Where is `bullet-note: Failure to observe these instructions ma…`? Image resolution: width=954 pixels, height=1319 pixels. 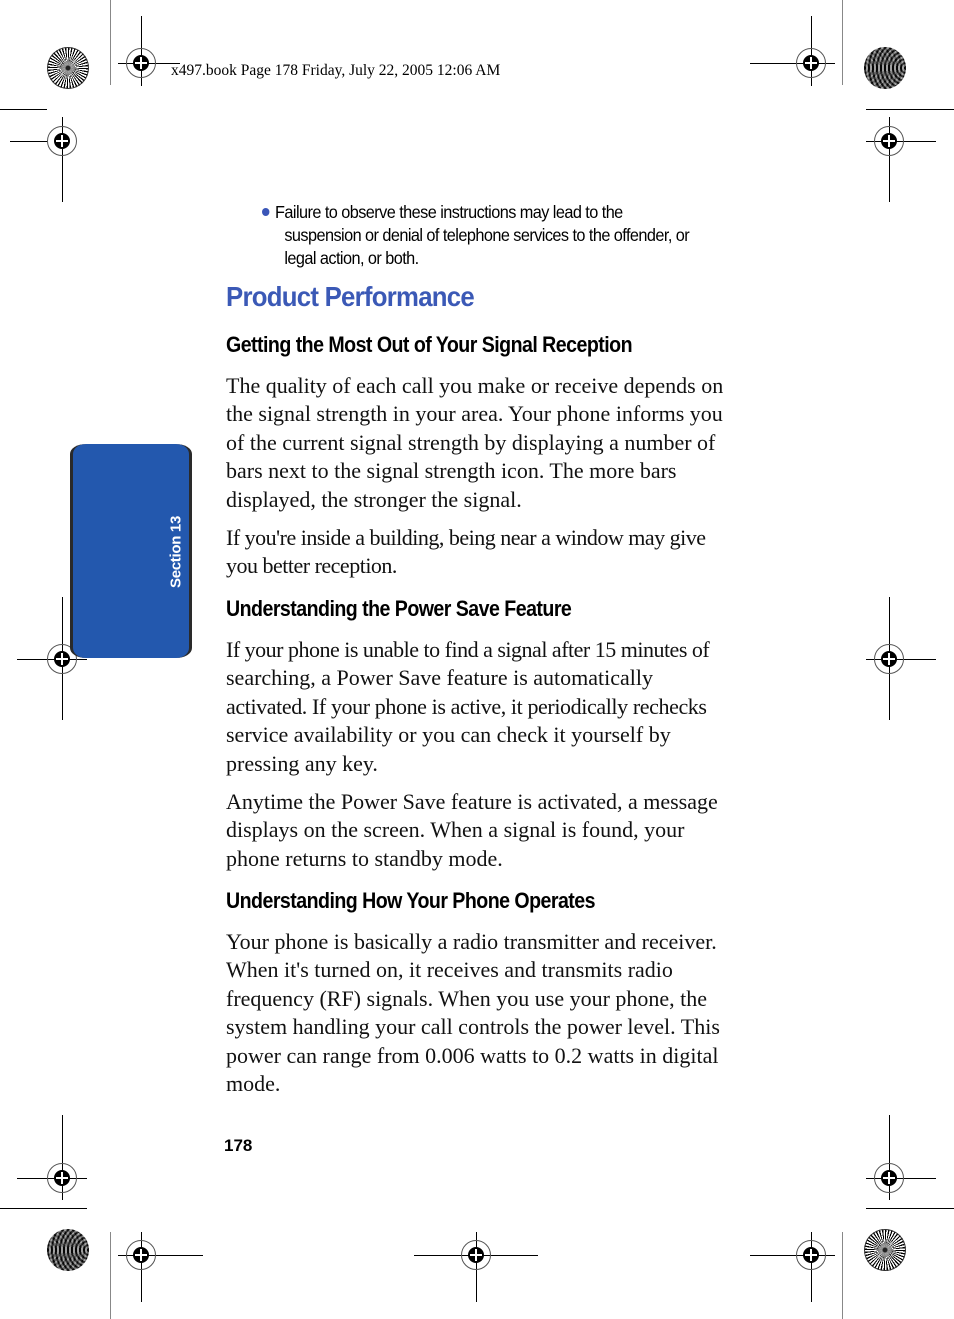
bullet-note: Failure to observe these instructions ma… is located at coordinates (508, 235).